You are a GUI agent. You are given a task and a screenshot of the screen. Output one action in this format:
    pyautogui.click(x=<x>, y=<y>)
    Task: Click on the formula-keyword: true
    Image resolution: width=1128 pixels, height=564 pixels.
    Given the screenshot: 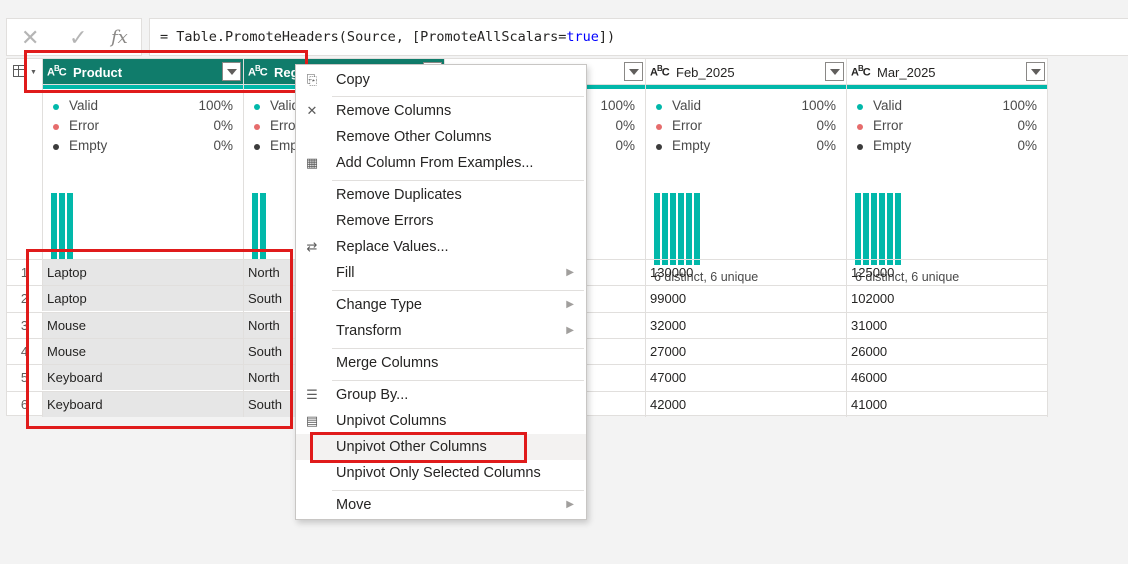 What is the action you would take?
    pyautogui.click(x=582, y=37)
    